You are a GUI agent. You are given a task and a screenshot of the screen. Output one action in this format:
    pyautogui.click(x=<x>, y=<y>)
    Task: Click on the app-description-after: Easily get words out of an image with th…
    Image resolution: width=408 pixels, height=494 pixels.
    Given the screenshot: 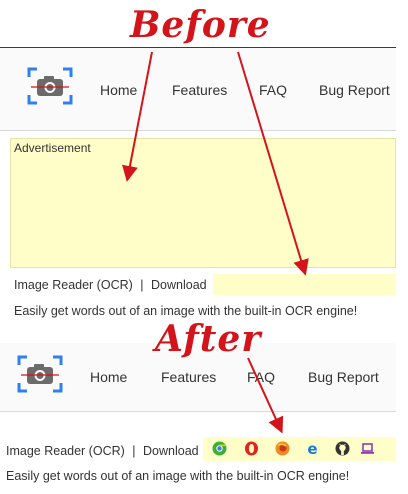 What is the action you would take?
    pyautogui.click(x=178, y=476)
    